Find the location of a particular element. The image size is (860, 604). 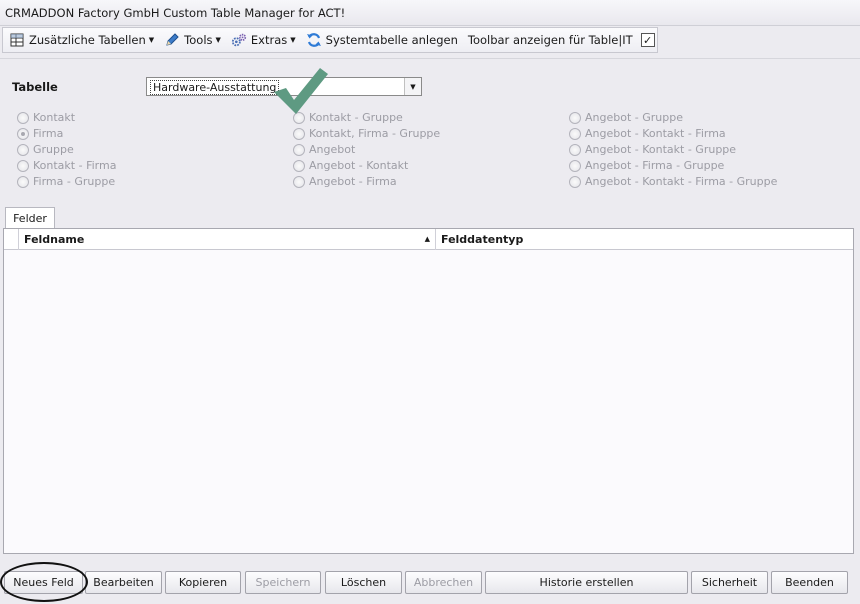

radio-label: Angebot - Kontakt - Gruppe is located at coordinates (661, 149).